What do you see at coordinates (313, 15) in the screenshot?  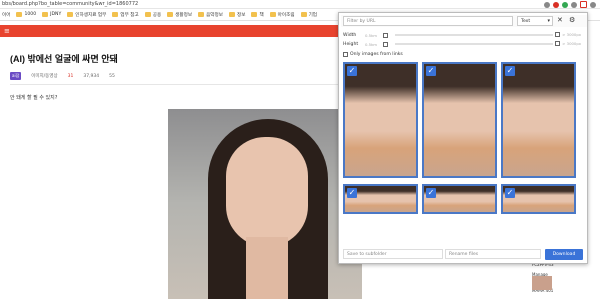 I see `bookmark-label: 기업` at bounding box center [313, 15].